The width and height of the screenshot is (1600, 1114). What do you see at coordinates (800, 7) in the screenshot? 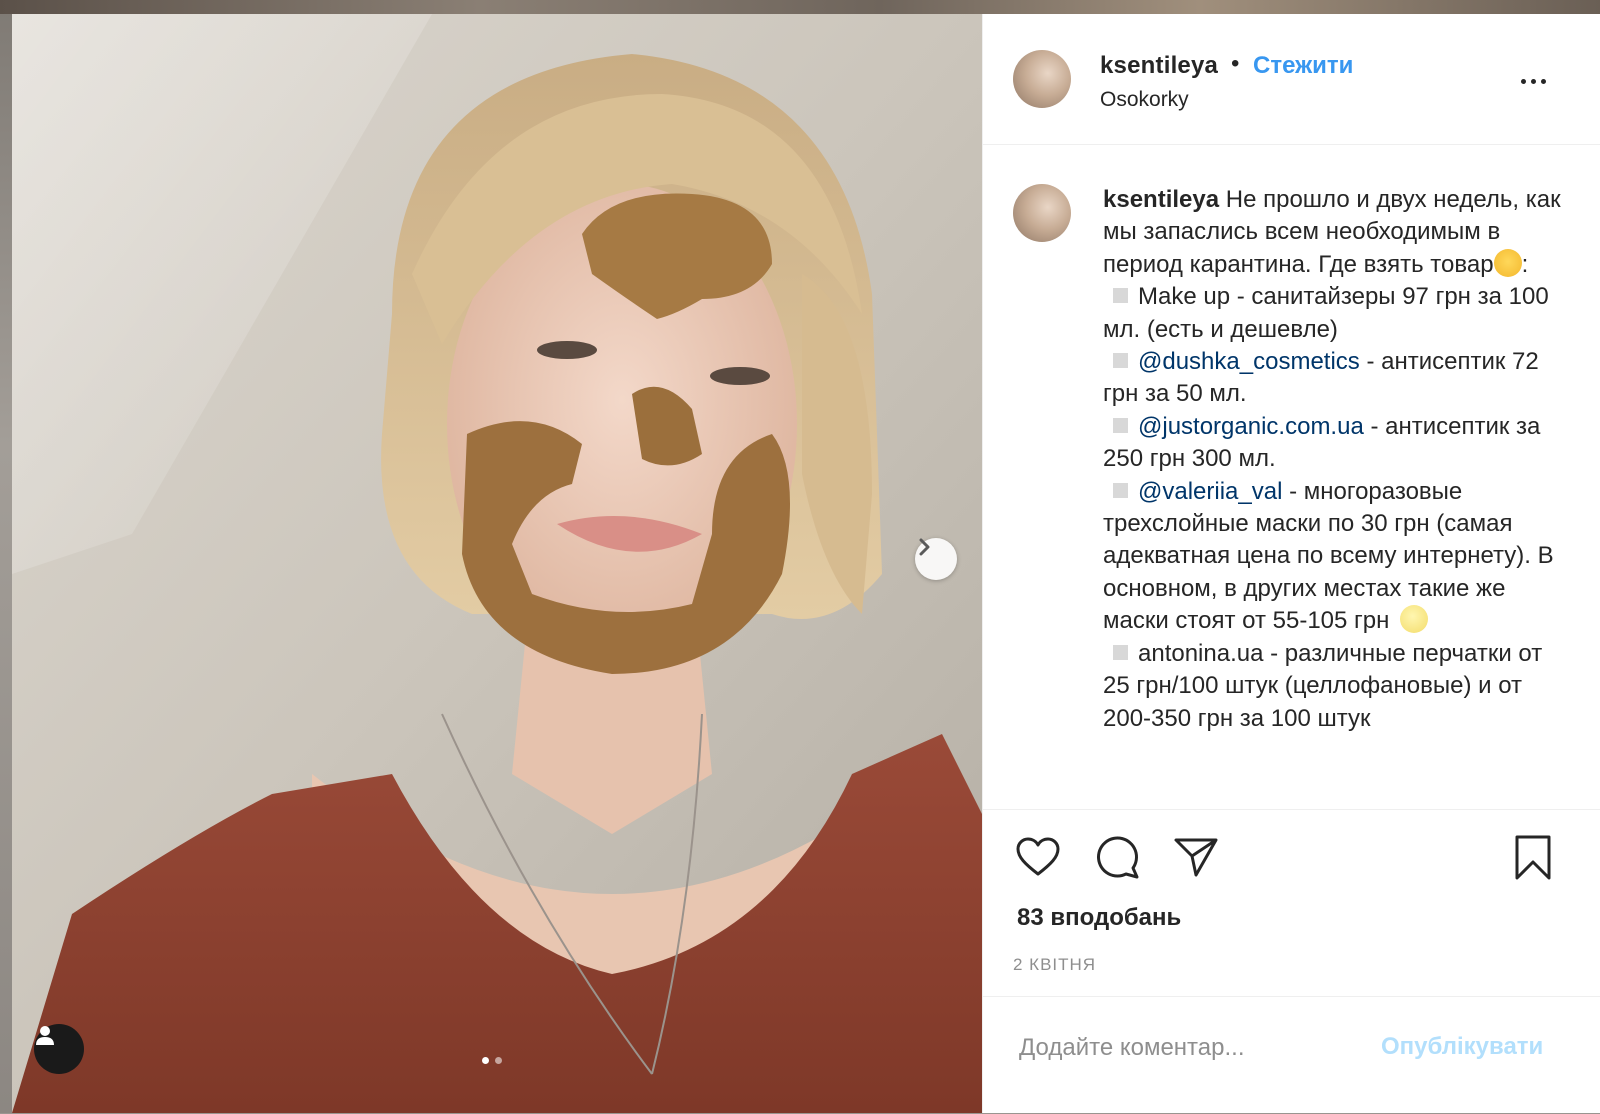
I see `background-feed-strip` at bounding box center [800, 7].